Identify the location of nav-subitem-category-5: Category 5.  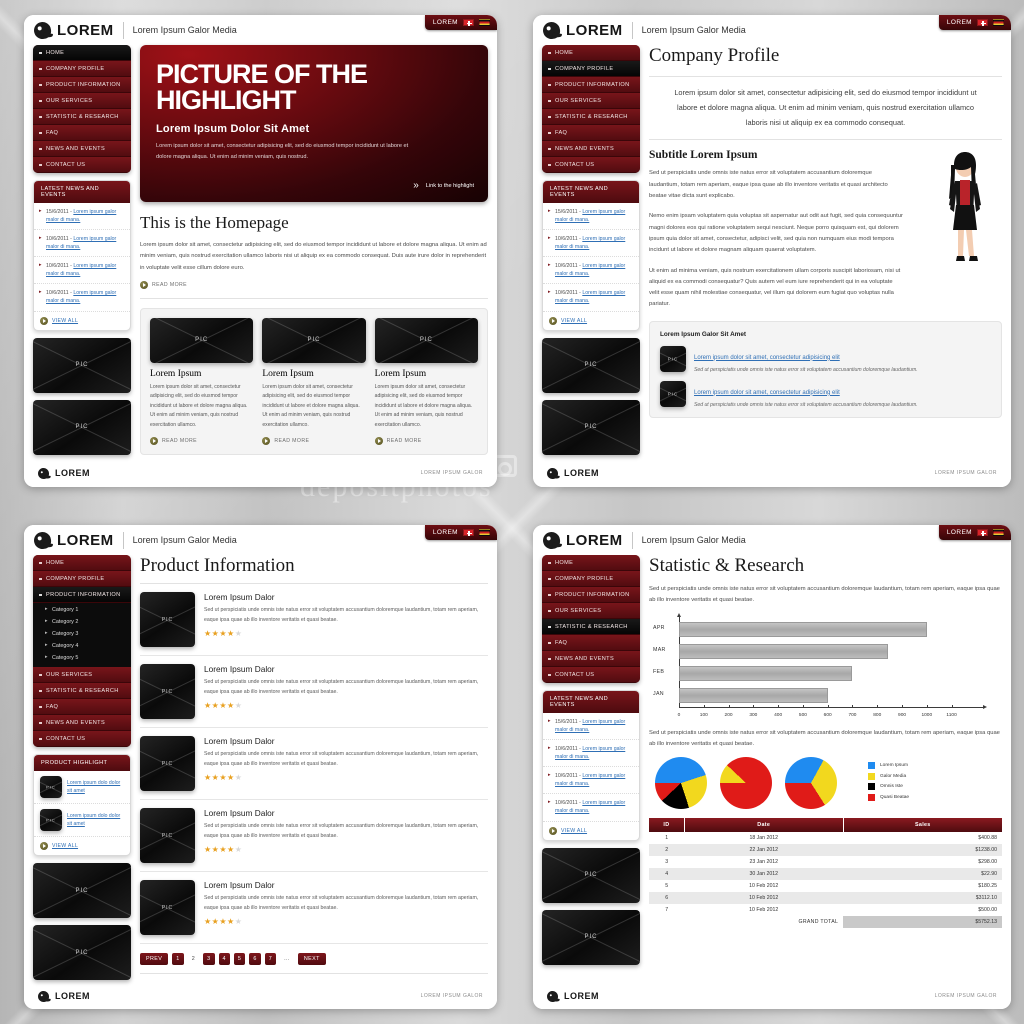
(82, 658).